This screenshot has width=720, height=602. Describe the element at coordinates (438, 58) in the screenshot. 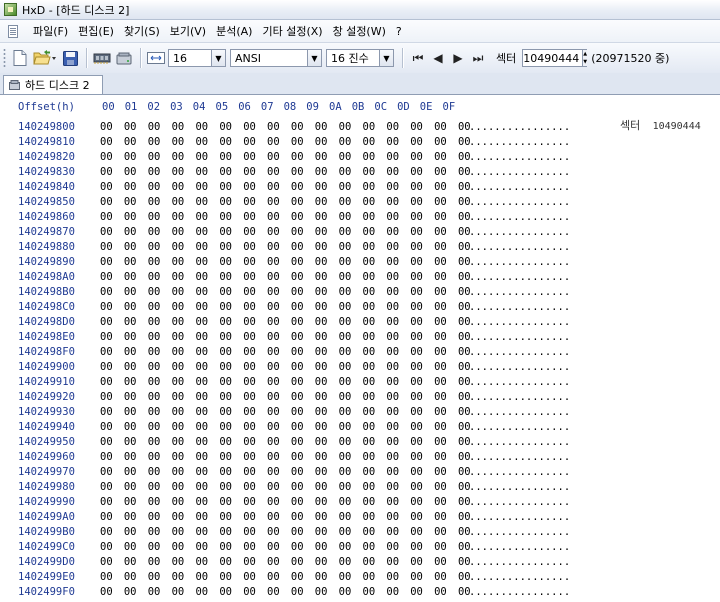

I see `previous-sector-button: ◀` at that location.